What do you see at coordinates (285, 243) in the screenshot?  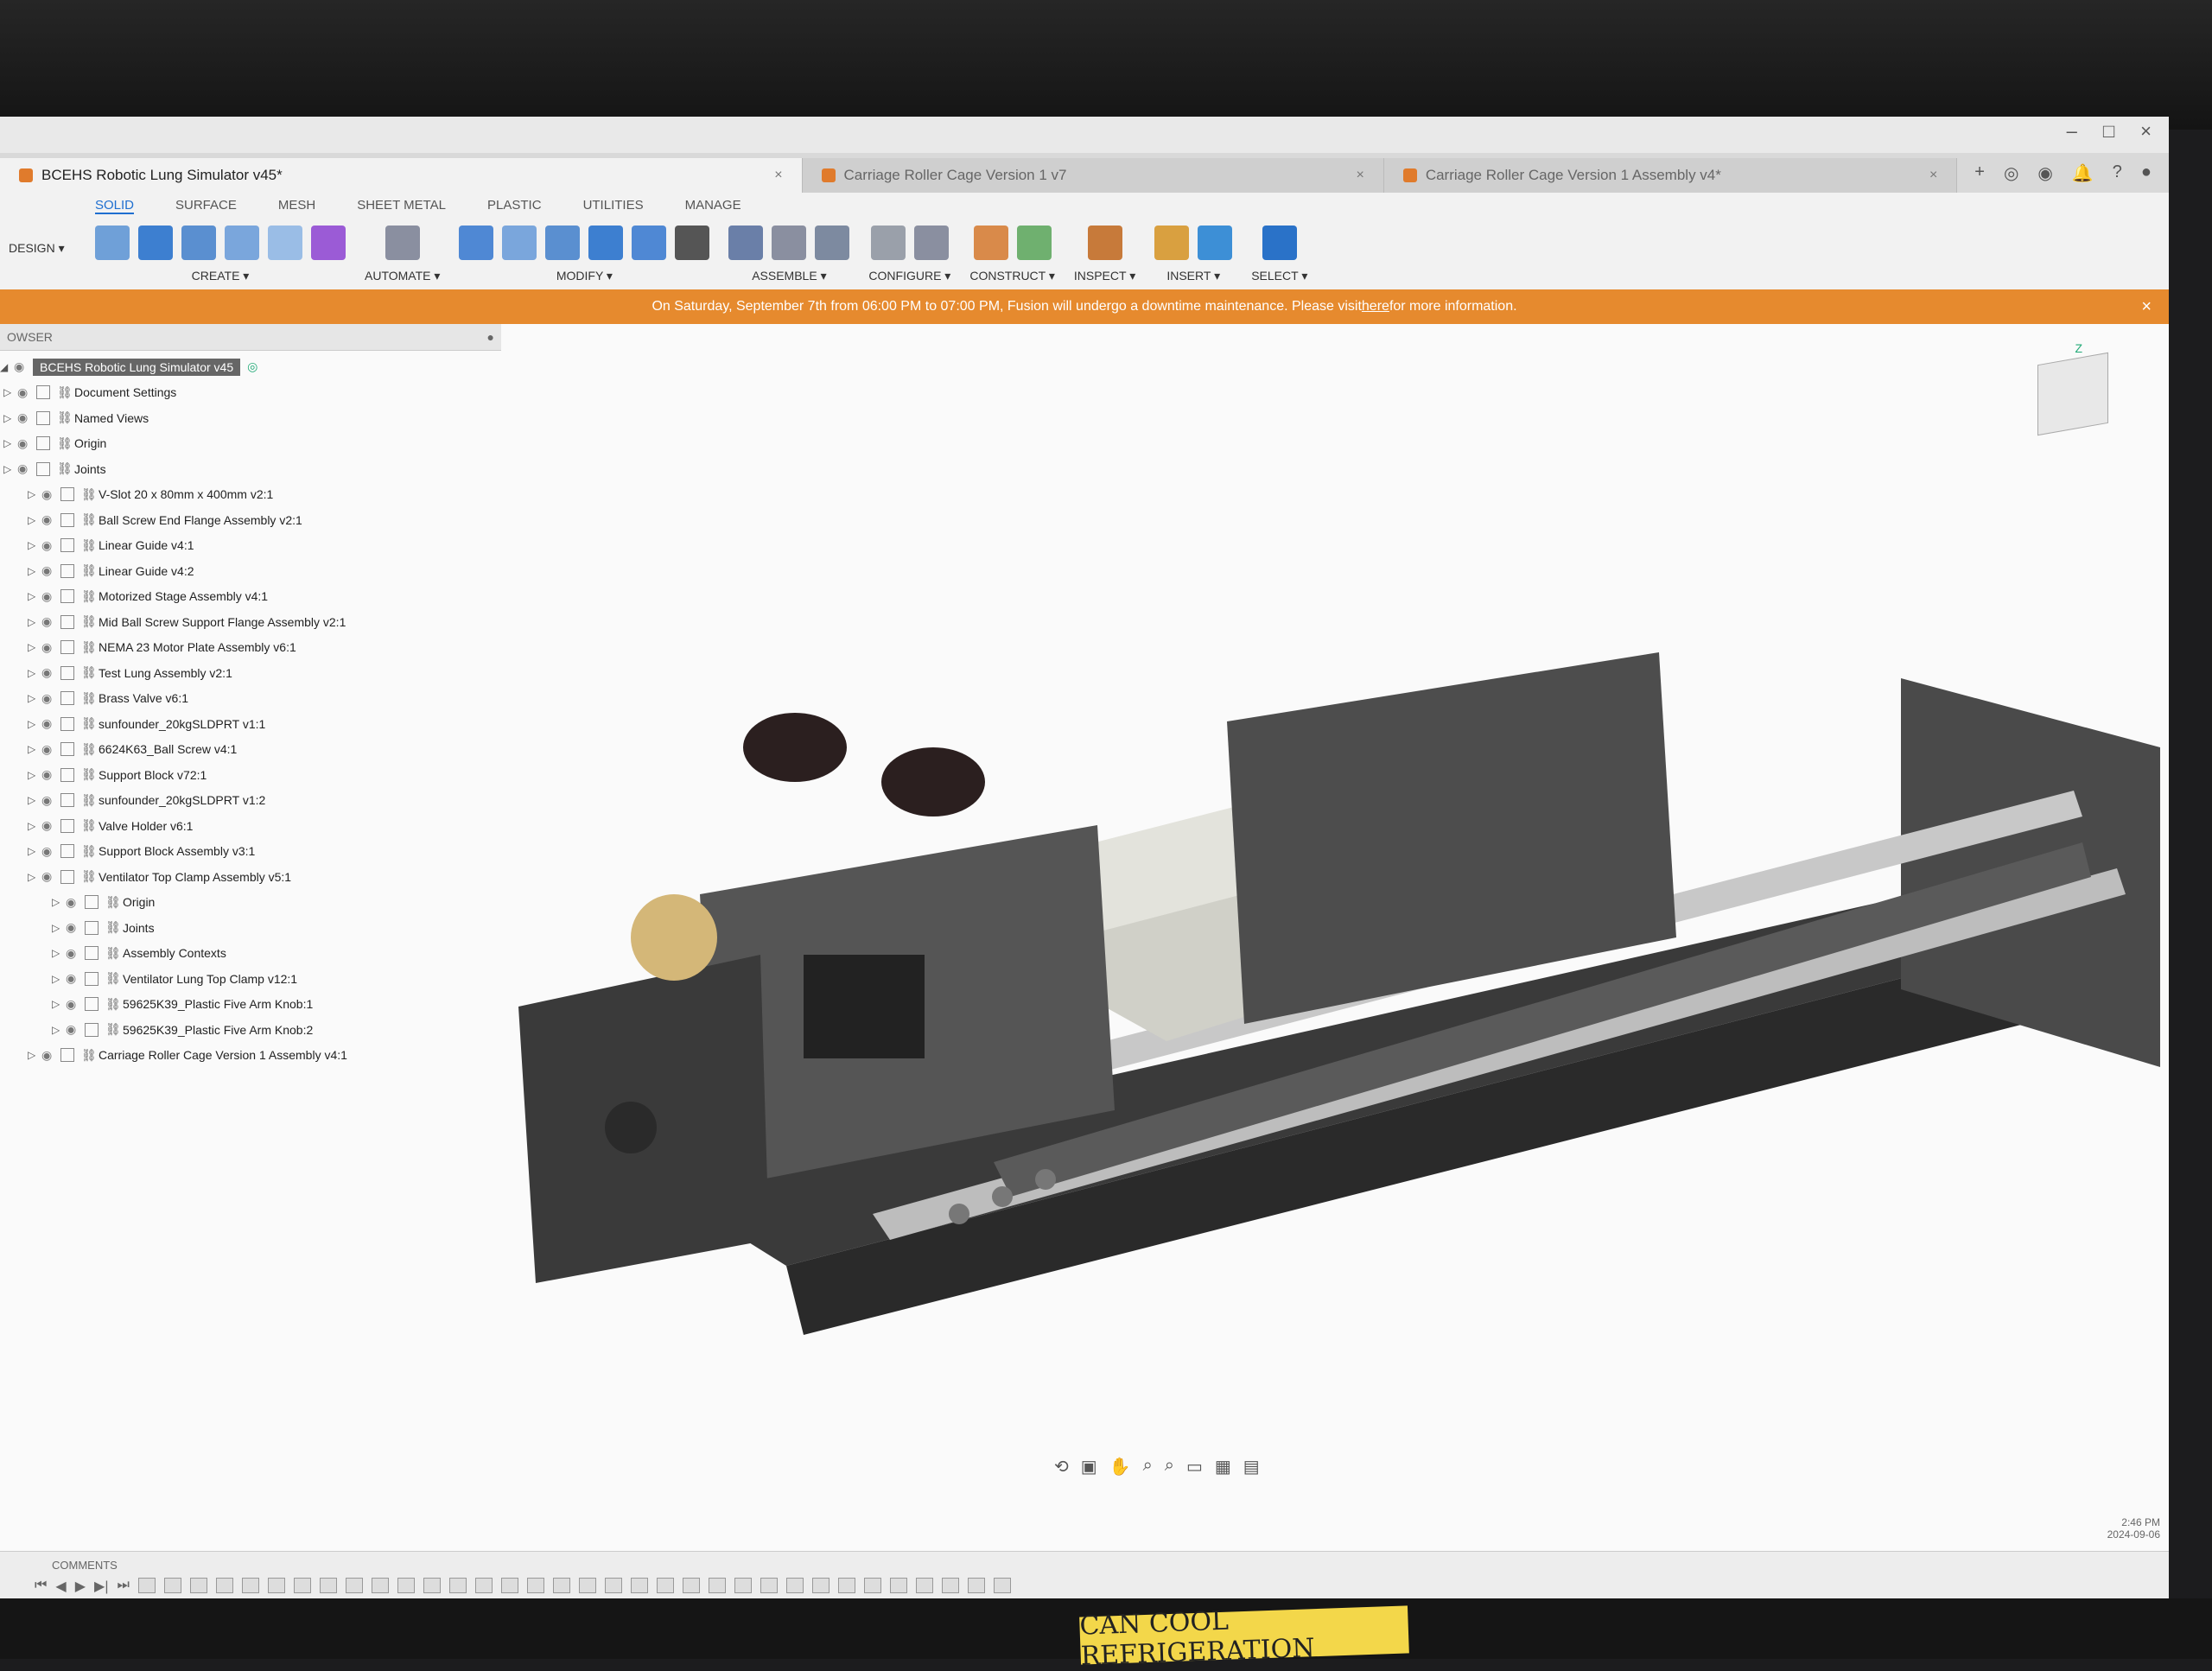 I see `pattern-icon` at bounding box center [285, 243].